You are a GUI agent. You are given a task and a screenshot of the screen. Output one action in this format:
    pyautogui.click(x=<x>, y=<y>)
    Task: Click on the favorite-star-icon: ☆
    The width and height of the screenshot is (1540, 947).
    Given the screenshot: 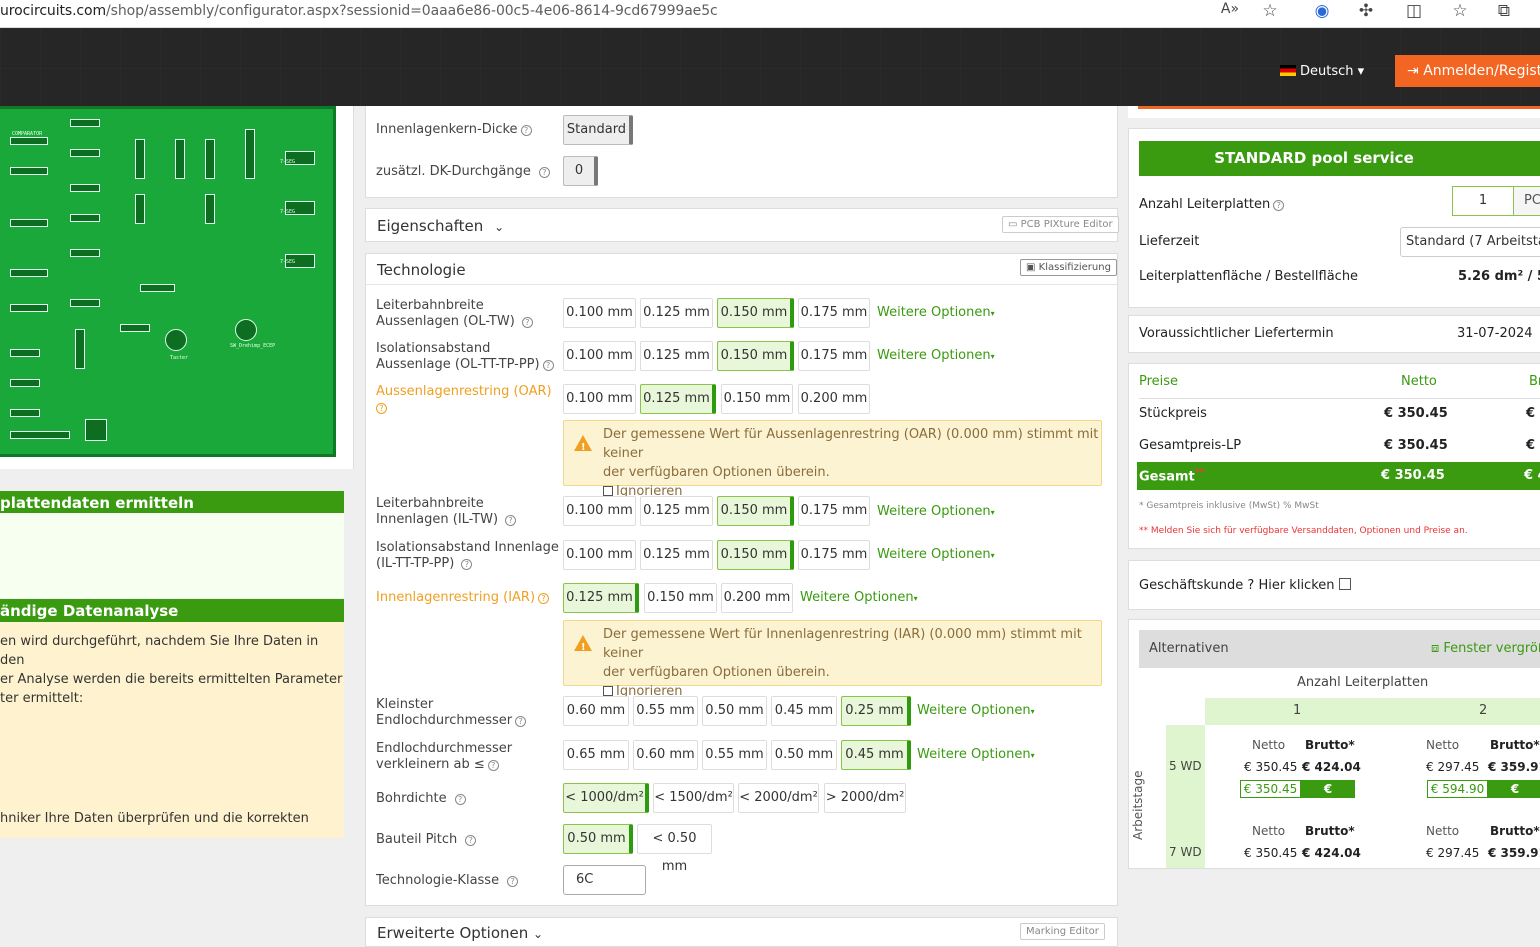 What is the action you would take?
    pyautogui.click(x=1270, y=11)
    